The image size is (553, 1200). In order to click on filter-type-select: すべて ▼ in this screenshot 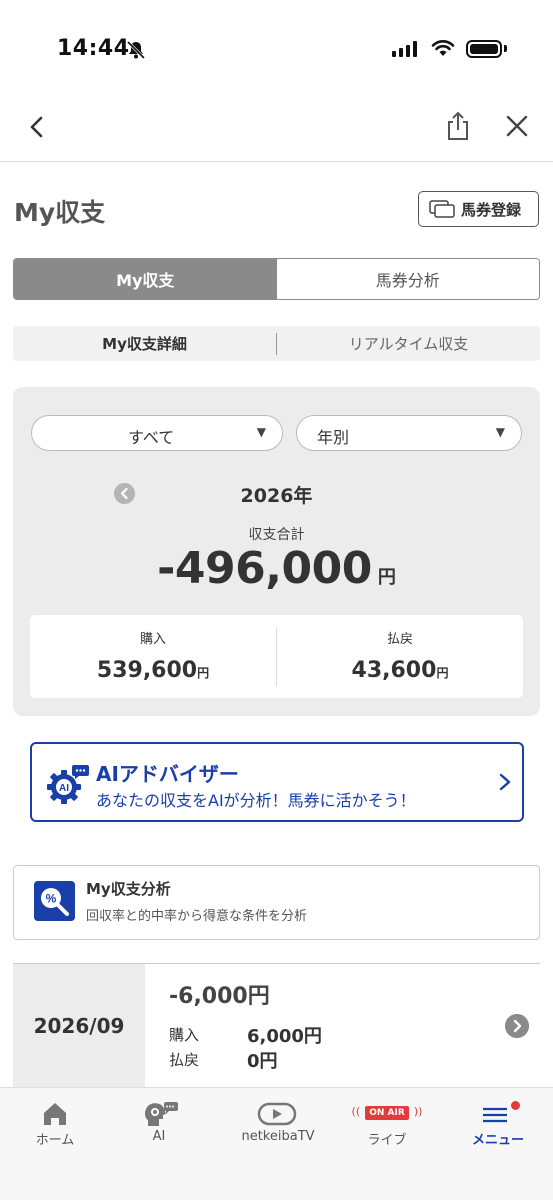, I will do `click(157, 433)`.